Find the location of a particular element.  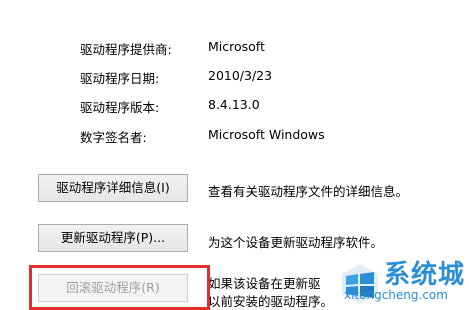

version-row: 驱动程序版本: 8.4.13.0 is located at coordinates (234, 106).